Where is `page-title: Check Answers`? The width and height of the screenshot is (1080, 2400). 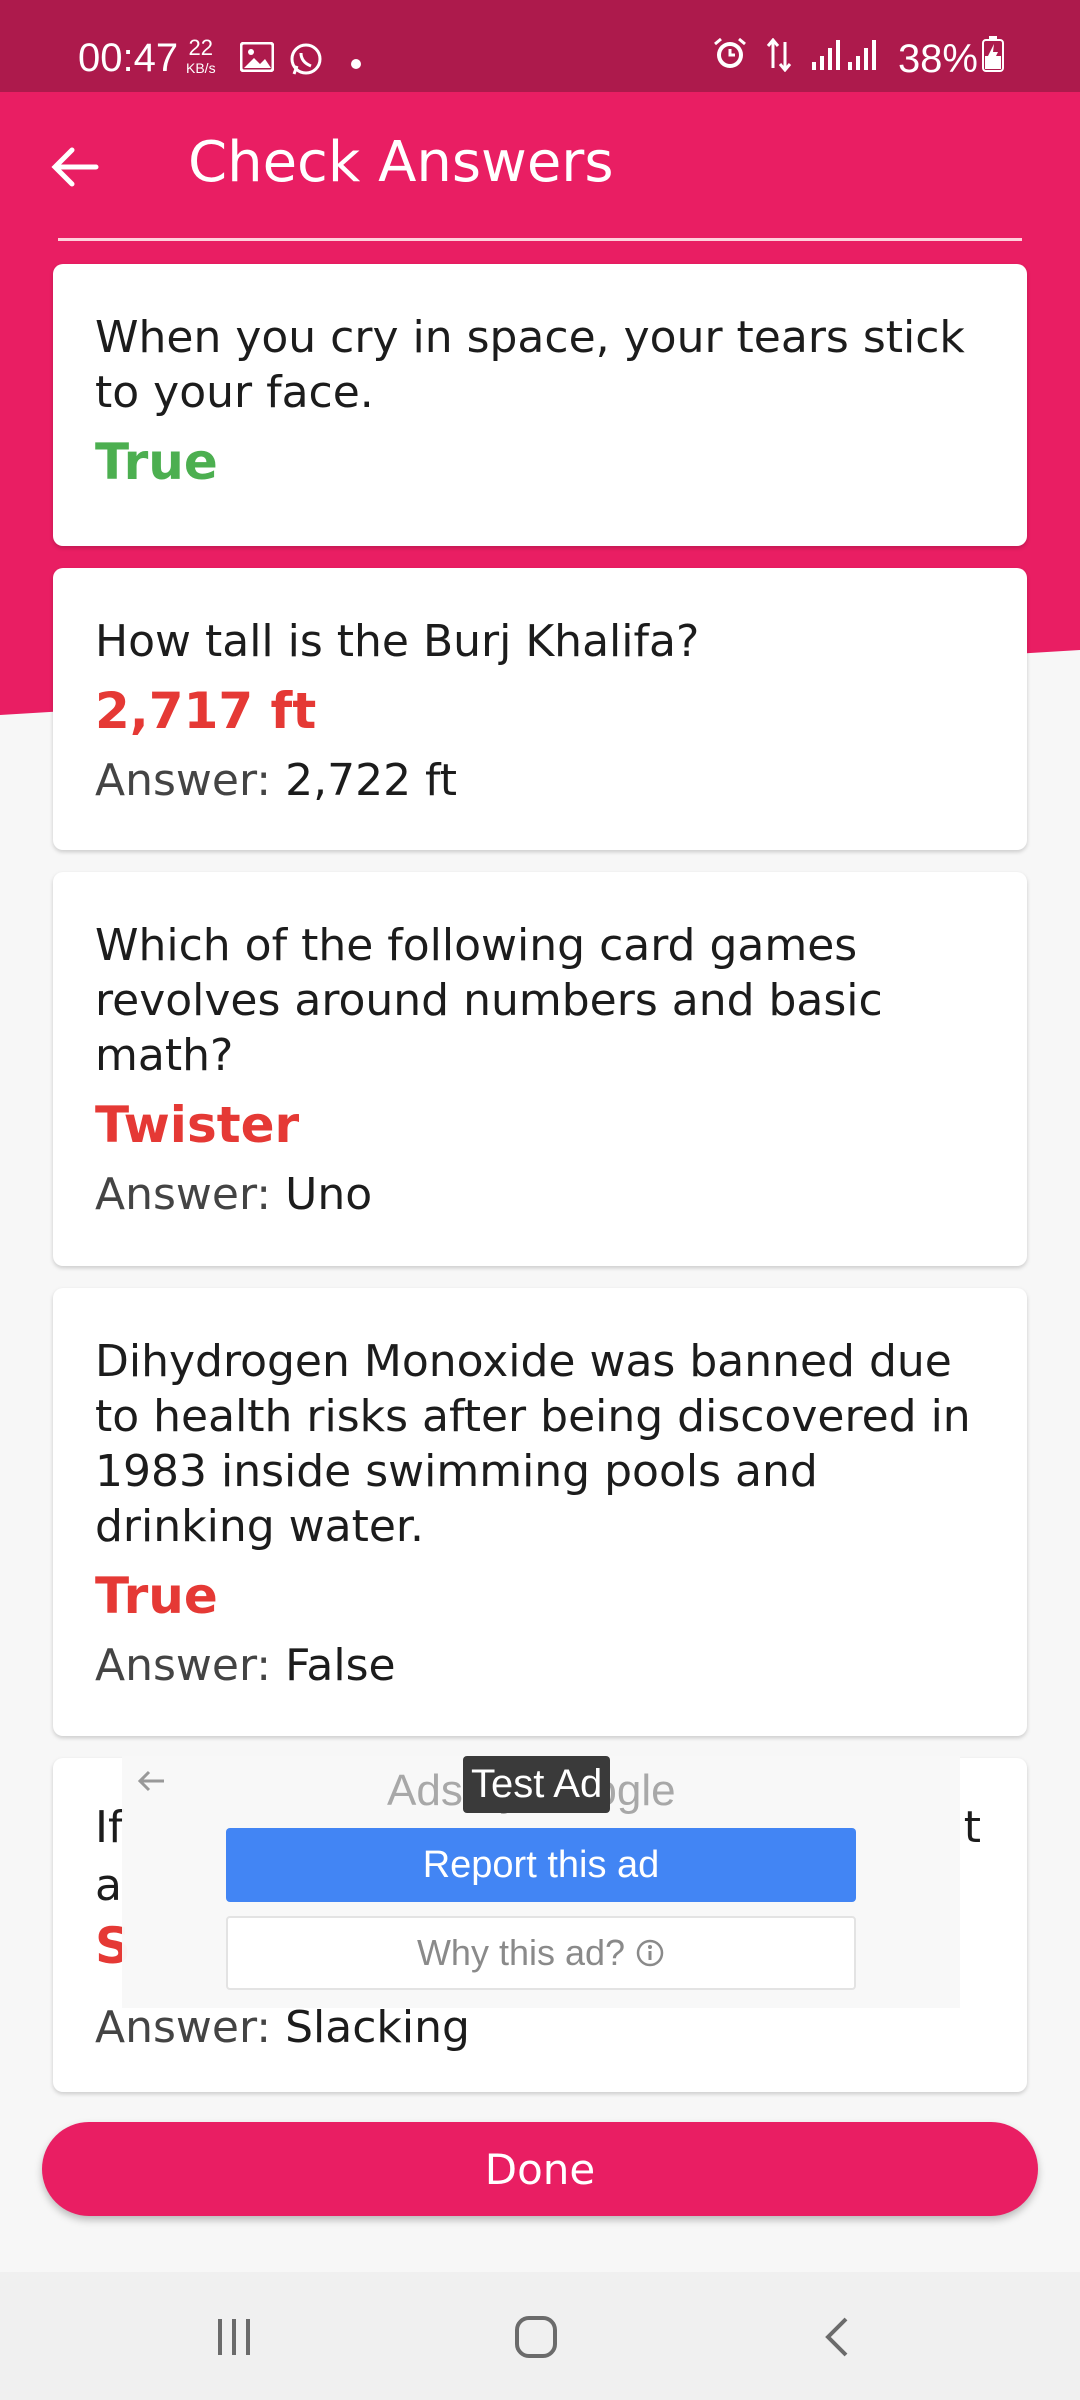
page-title: Check Answers is located at coordinates (401, 162).